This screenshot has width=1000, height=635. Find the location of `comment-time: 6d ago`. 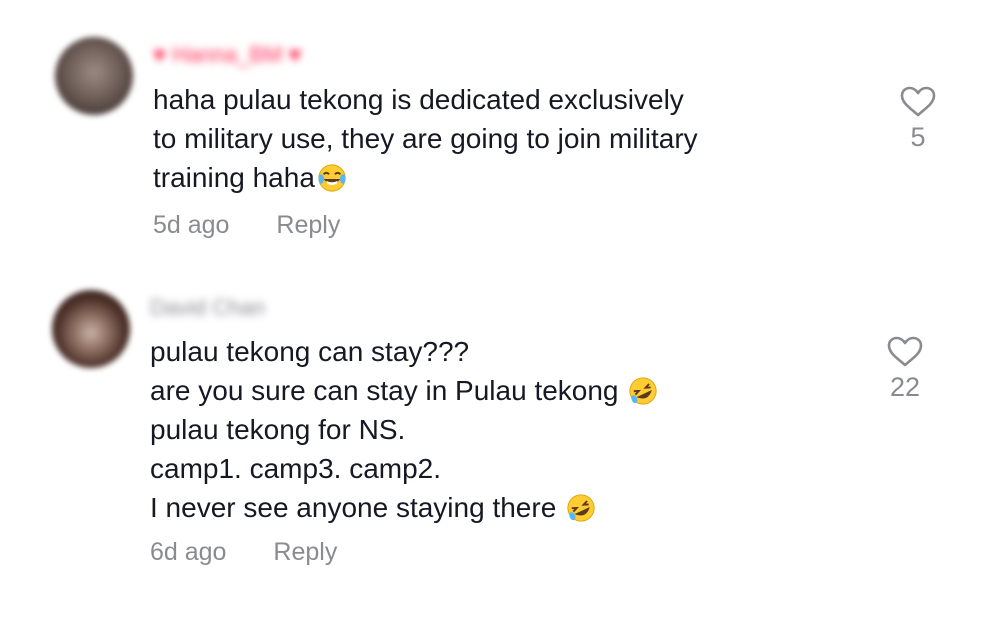

comment-time: 6d ago is located at coordinates (188, 552).